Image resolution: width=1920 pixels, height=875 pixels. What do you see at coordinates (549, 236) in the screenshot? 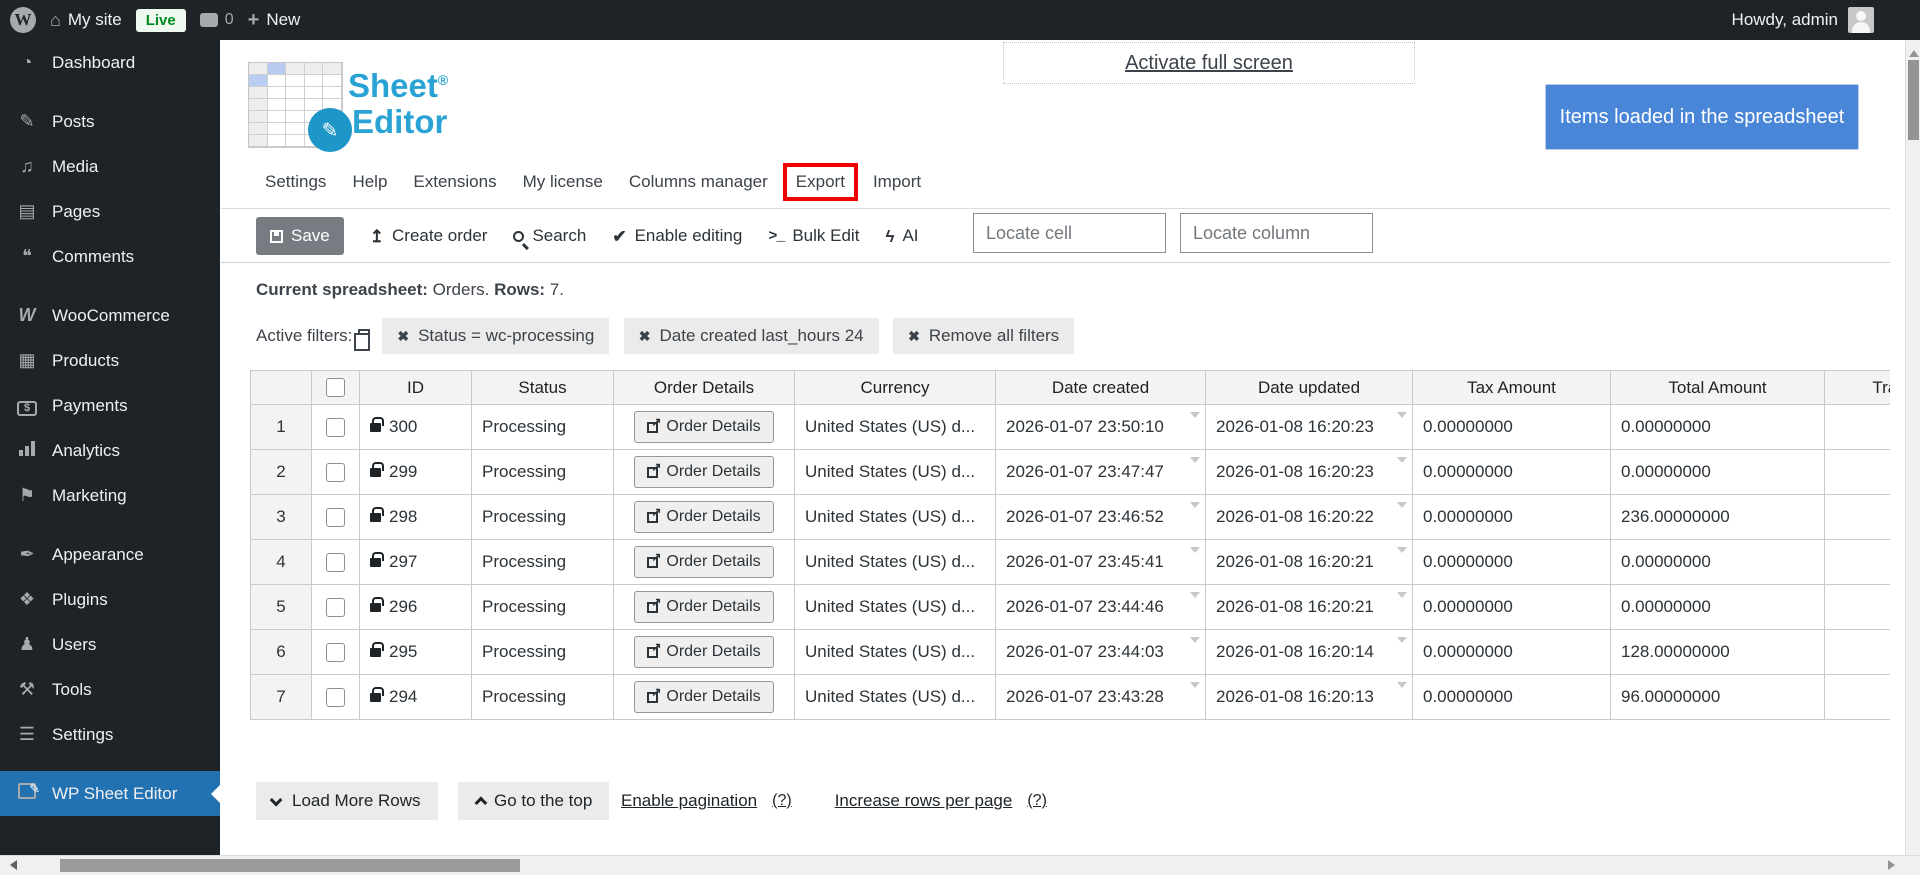
I see `search-button: Search` at bounding box center [549, 236].